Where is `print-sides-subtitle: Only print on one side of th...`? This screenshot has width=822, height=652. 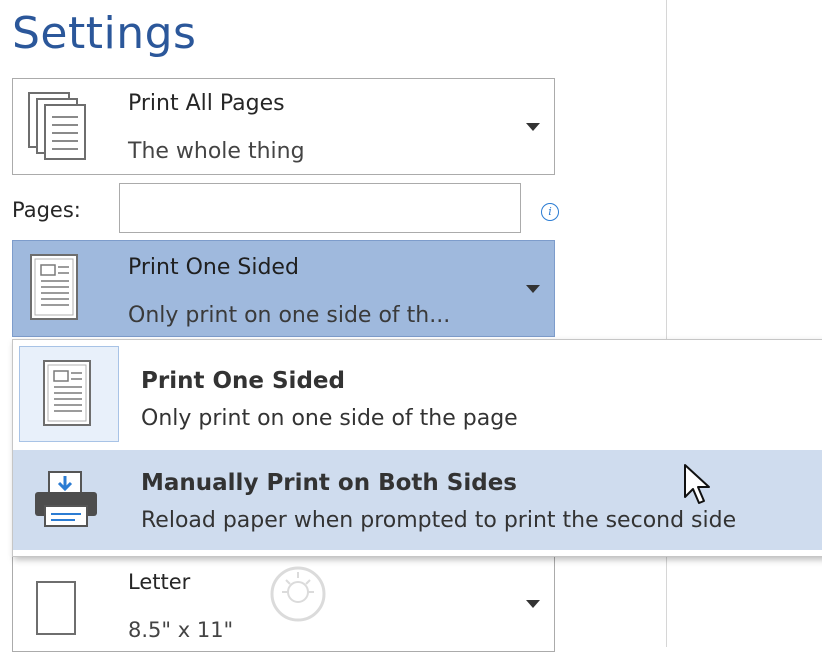 print-sides-subtitle: Only print on one side of th... is located at coordinates (289, 315).